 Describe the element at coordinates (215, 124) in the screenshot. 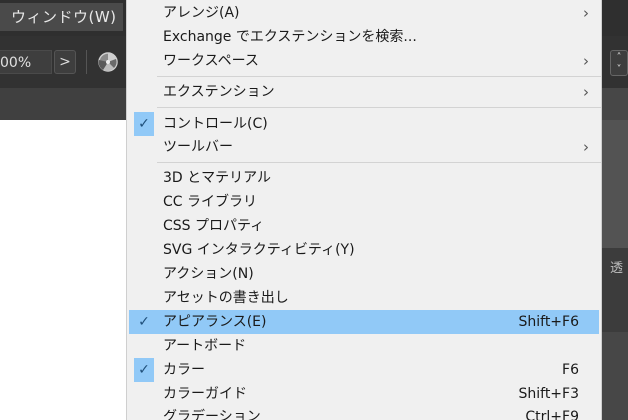

I see `menu-item-label: コントロール(C)` at that location.